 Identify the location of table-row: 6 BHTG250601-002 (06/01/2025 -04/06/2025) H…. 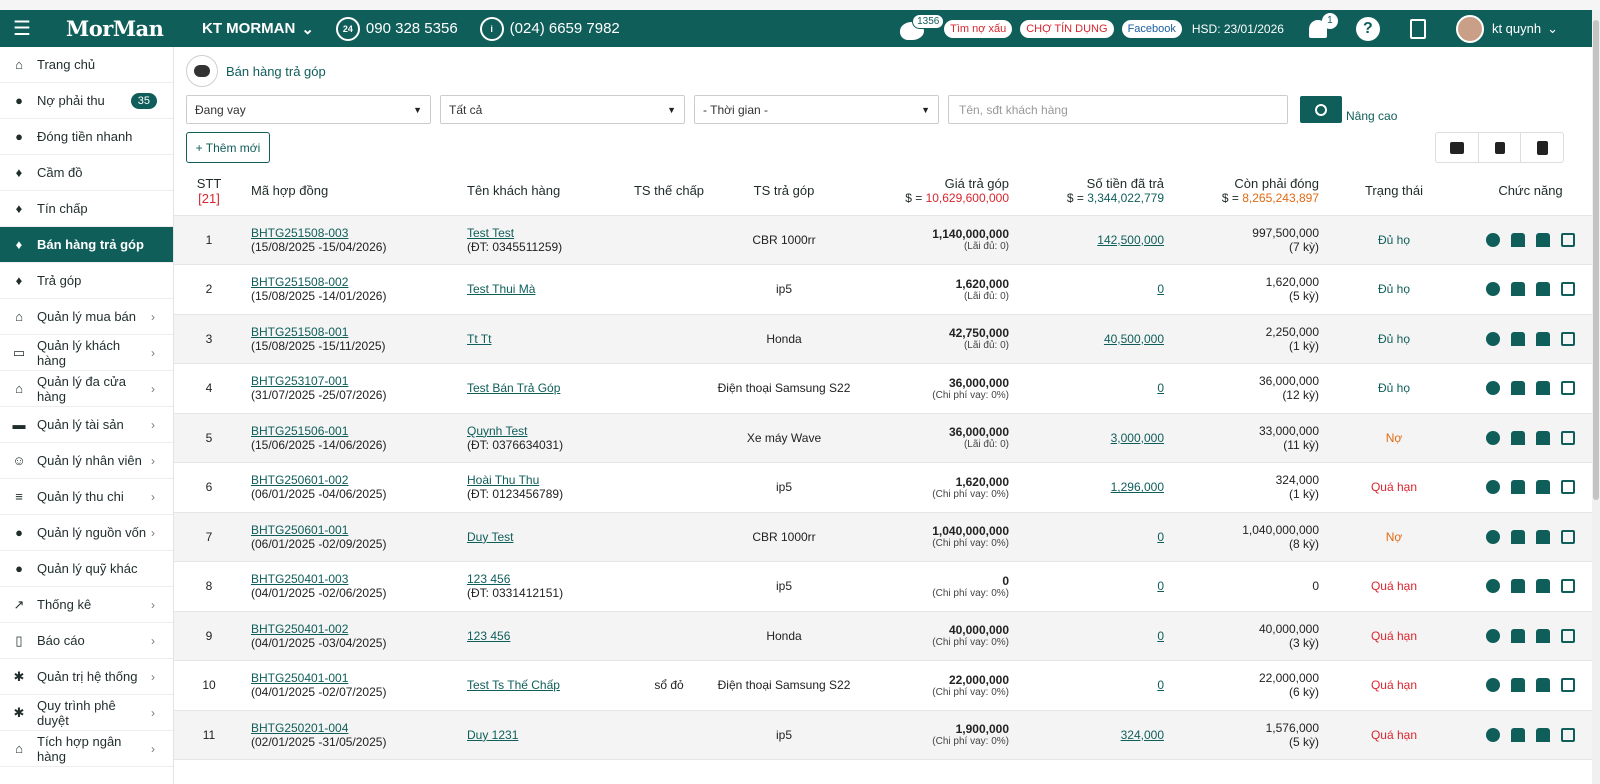
(883, 487).